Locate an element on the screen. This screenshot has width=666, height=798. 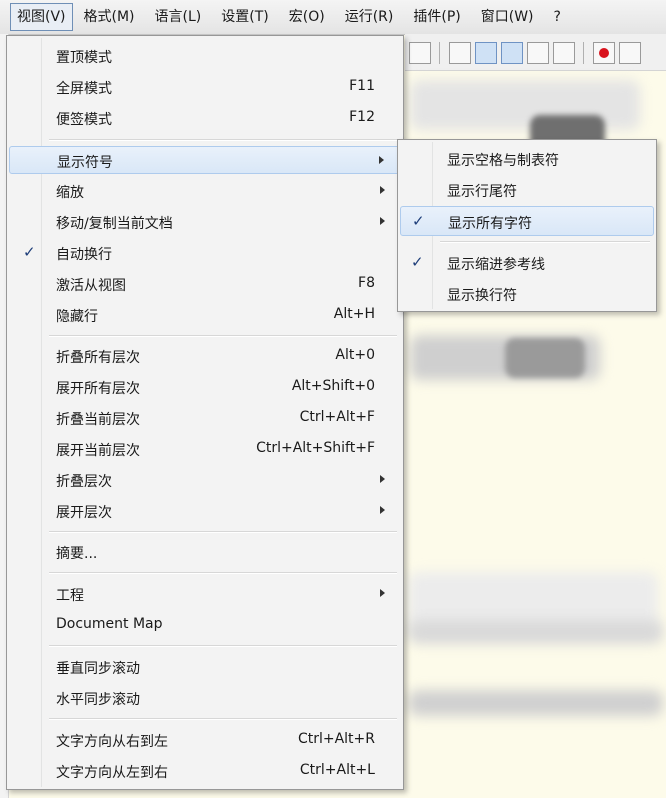
menu-item-label: 置顶模式 is located at coordinates (84, 58).